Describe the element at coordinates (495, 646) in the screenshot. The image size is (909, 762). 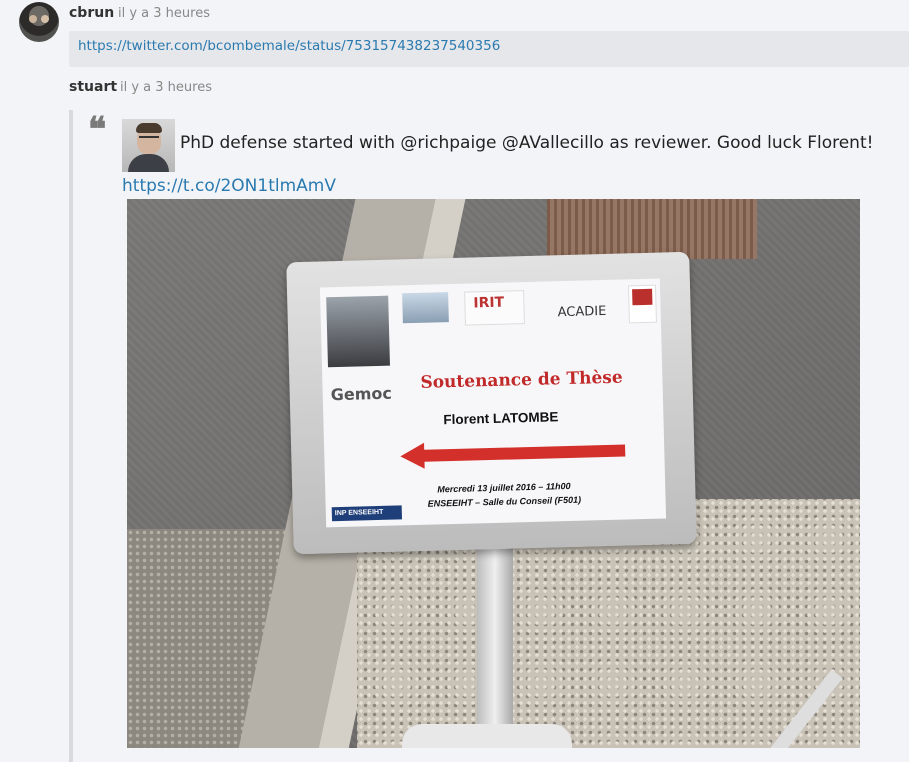
I see `sign-pole` at that location.